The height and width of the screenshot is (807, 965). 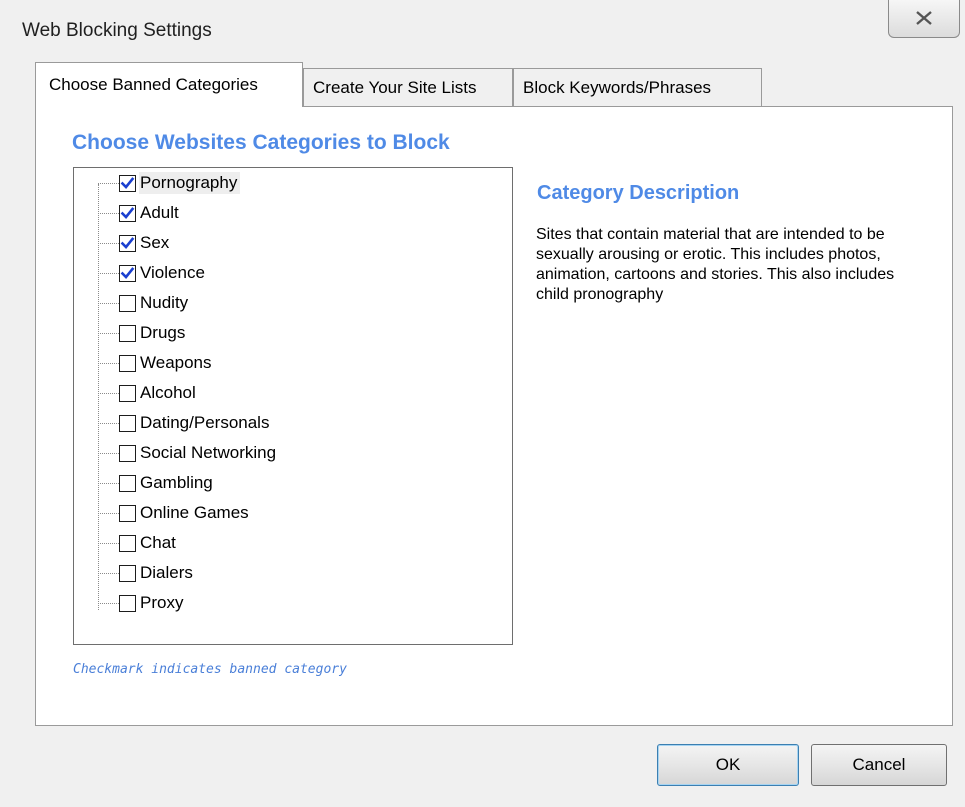 I want to click on category-item: Online Games, so click(x=175, y=513).